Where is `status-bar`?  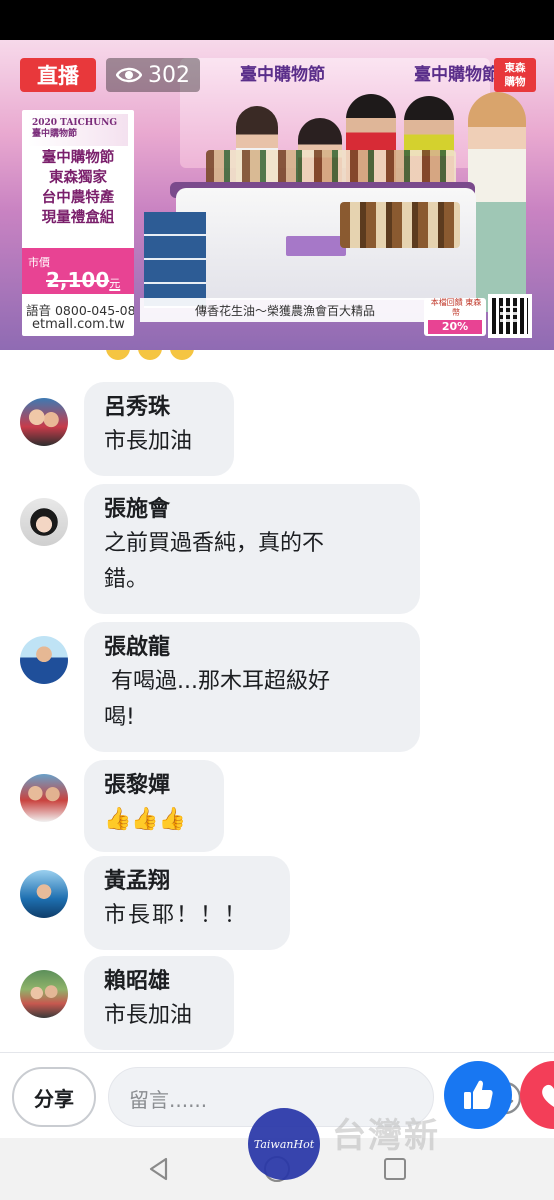
status-bar is located at coordinates (277, 20).